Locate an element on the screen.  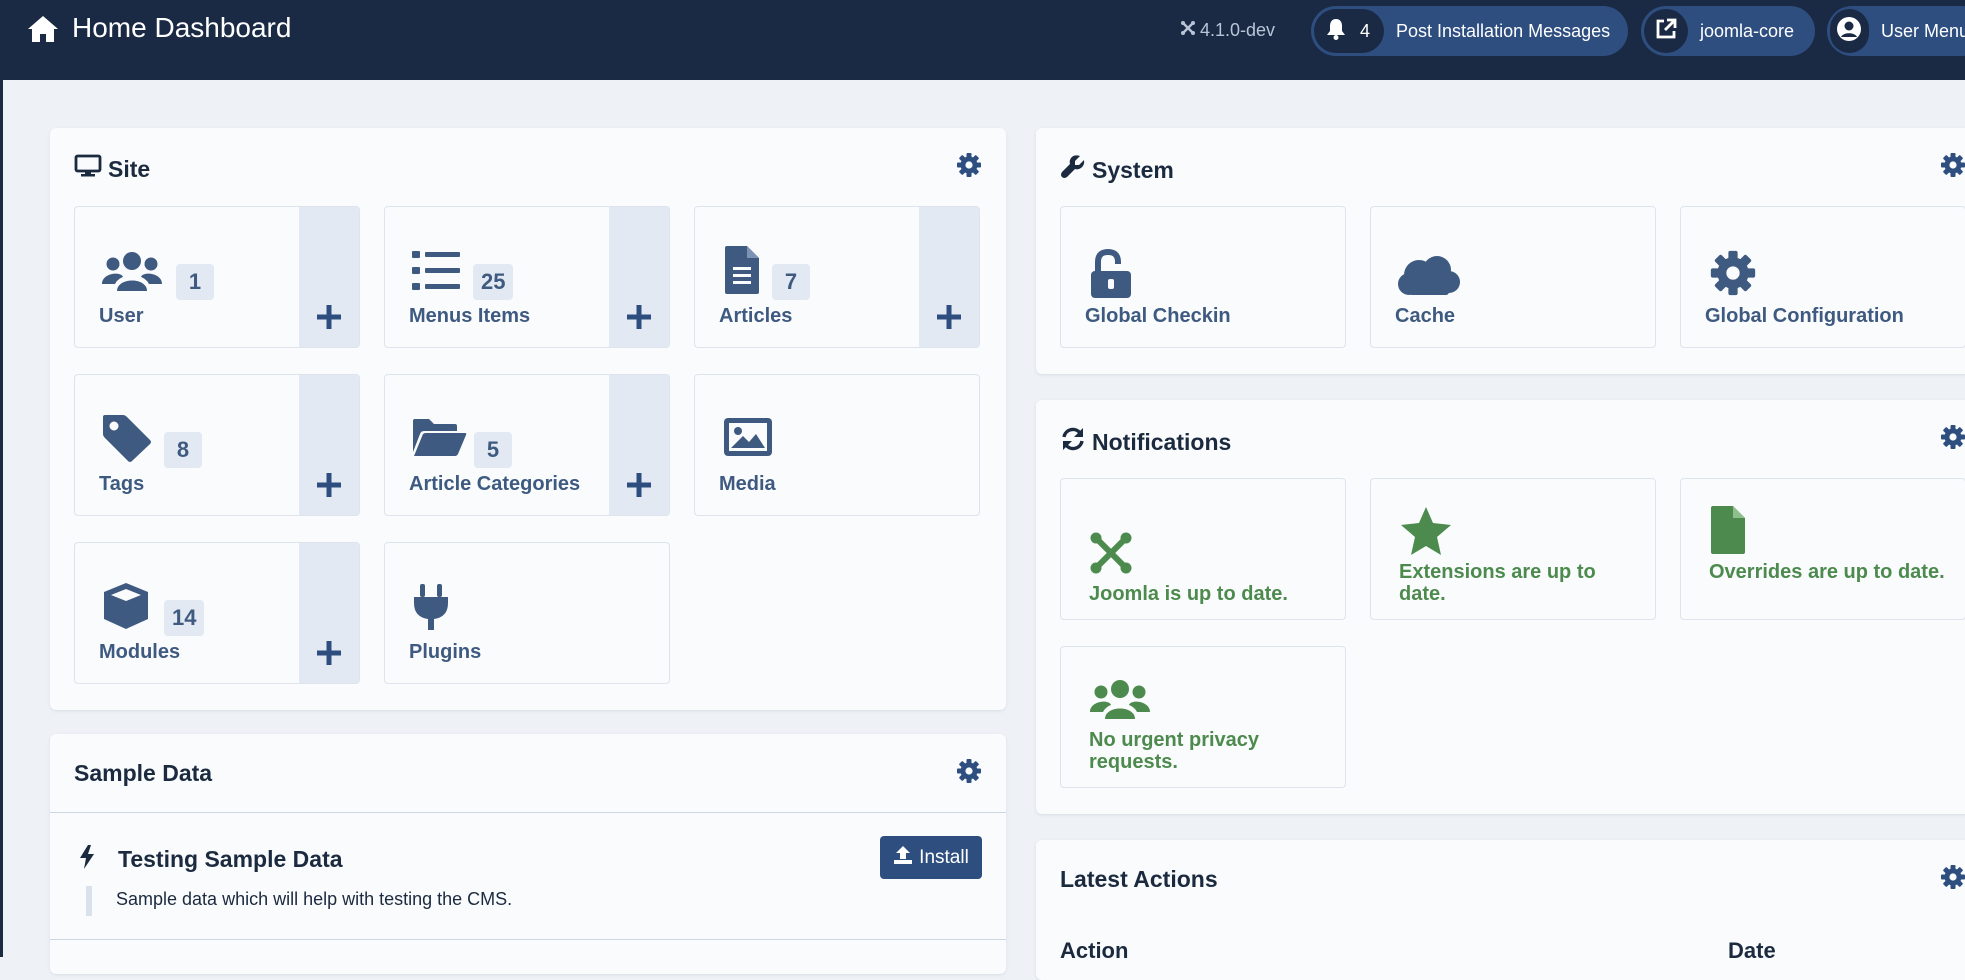
tile-article-categories: 5 Article Categories is located at coordinates (527, 445).